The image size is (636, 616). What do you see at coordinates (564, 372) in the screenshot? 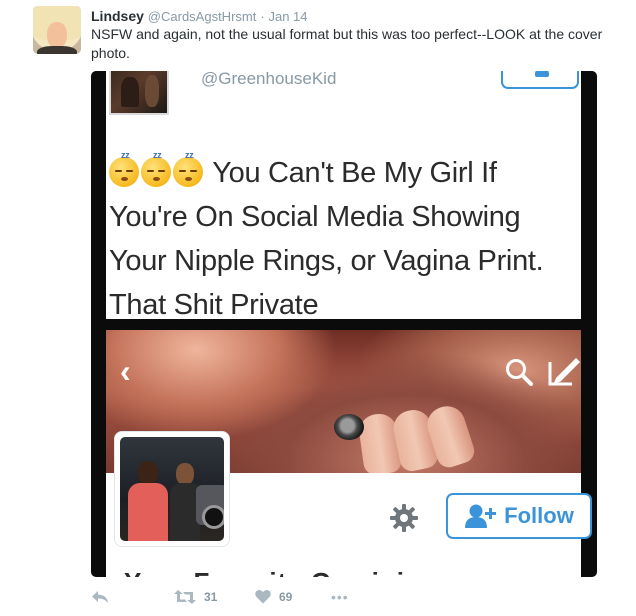
I see `edit-icon` at bounding box center [564, 372].